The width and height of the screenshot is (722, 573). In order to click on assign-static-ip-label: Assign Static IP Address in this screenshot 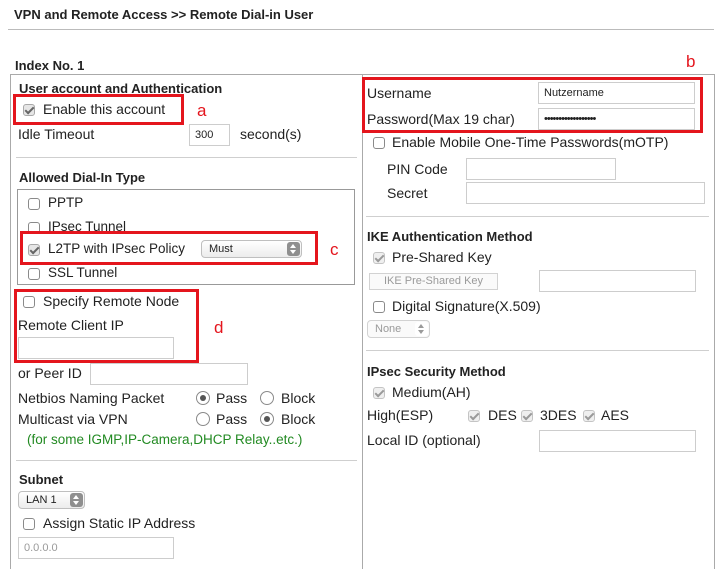, I will do `click(119, 523)`.